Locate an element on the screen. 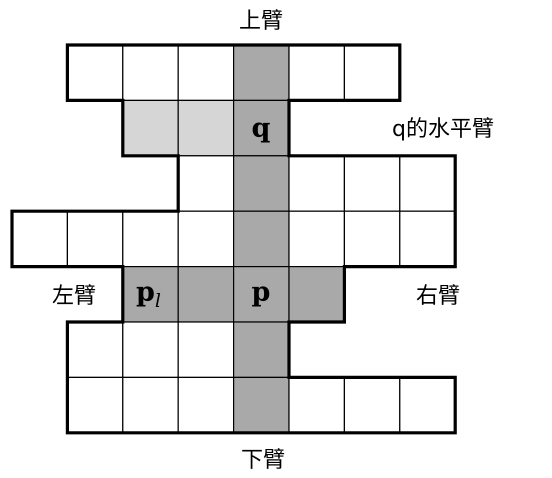  lower-arm-label: 下臂 is located at coordinates (263, 460).